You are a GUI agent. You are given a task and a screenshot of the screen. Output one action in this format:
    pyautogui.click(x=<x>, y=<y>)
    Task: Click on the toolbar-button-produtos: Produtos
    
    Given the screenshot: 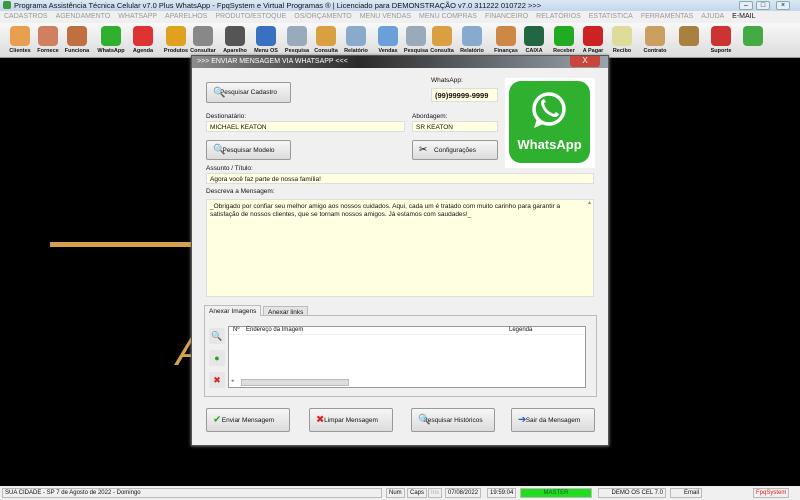 What is the action you would take?
    pyautogui.click(x=176, y=41)
    